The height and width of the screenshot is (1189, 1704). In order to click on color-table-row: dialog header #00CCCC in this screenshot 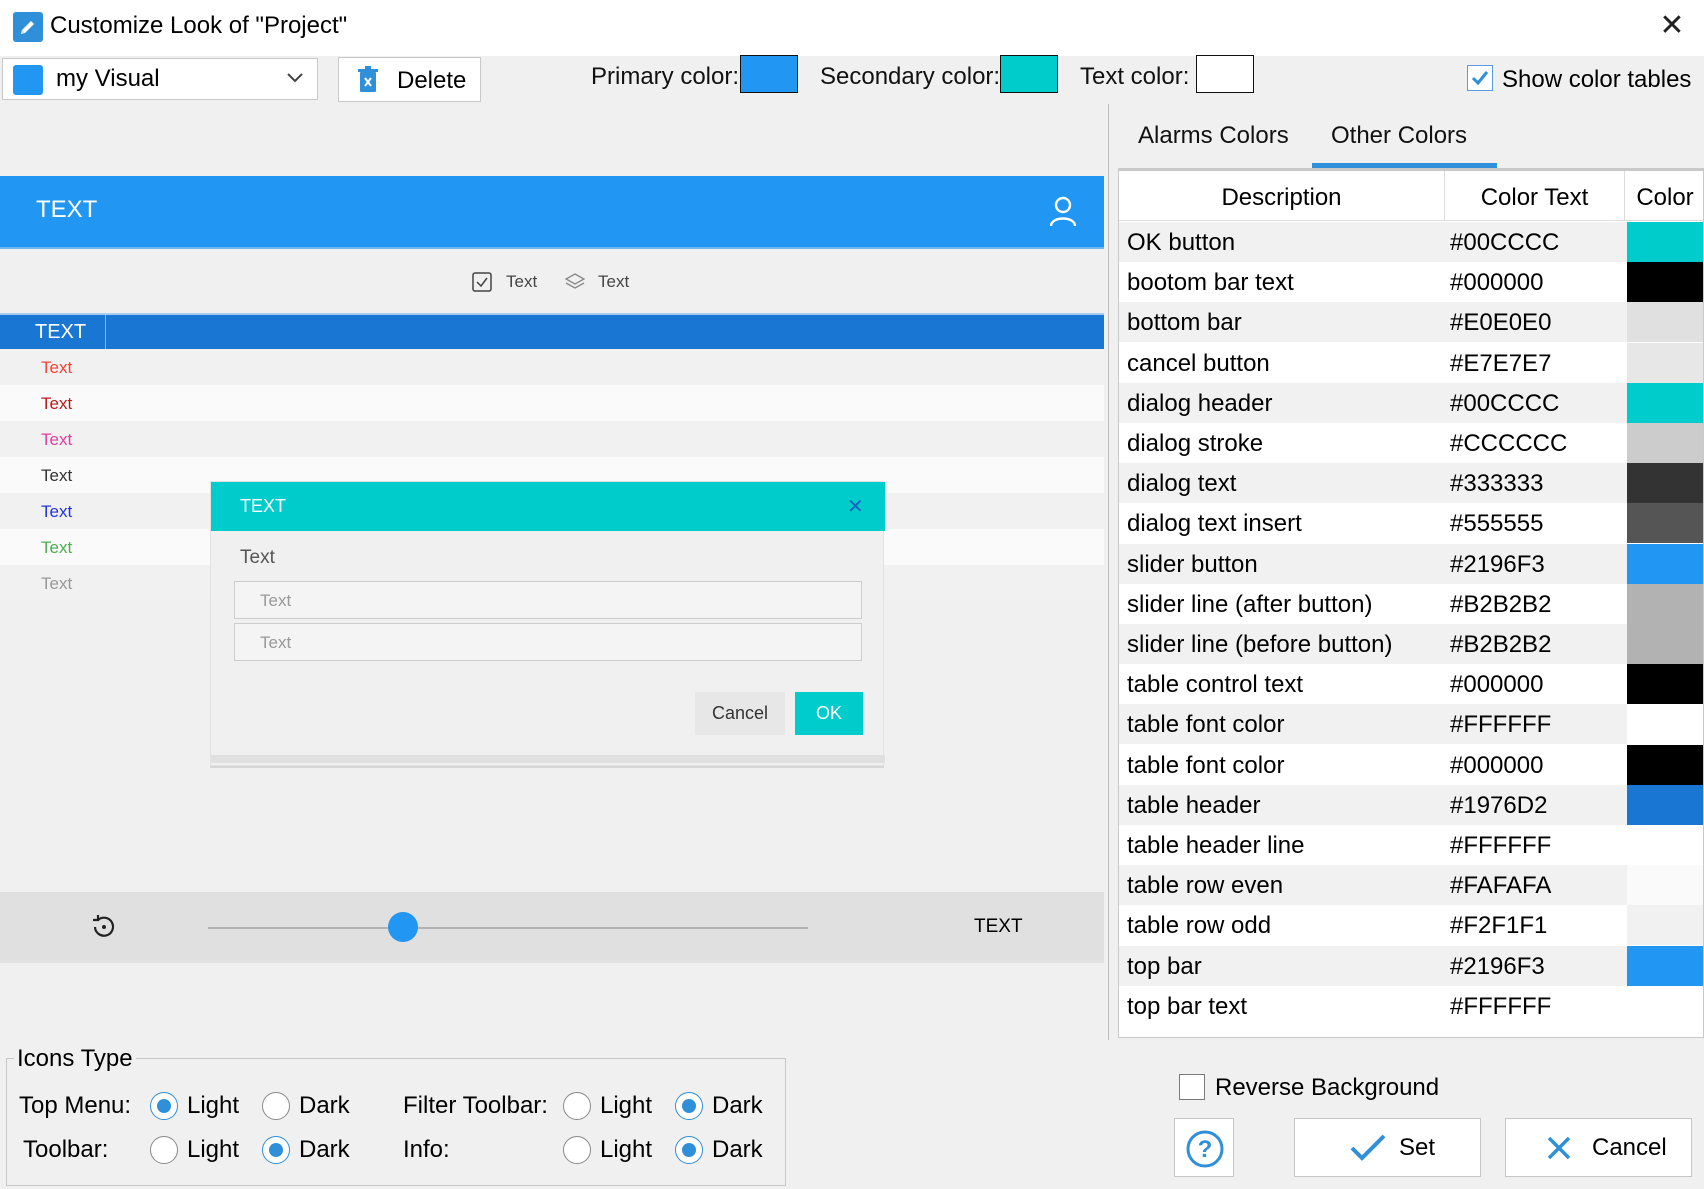, I will do `click(1411, 402)`.